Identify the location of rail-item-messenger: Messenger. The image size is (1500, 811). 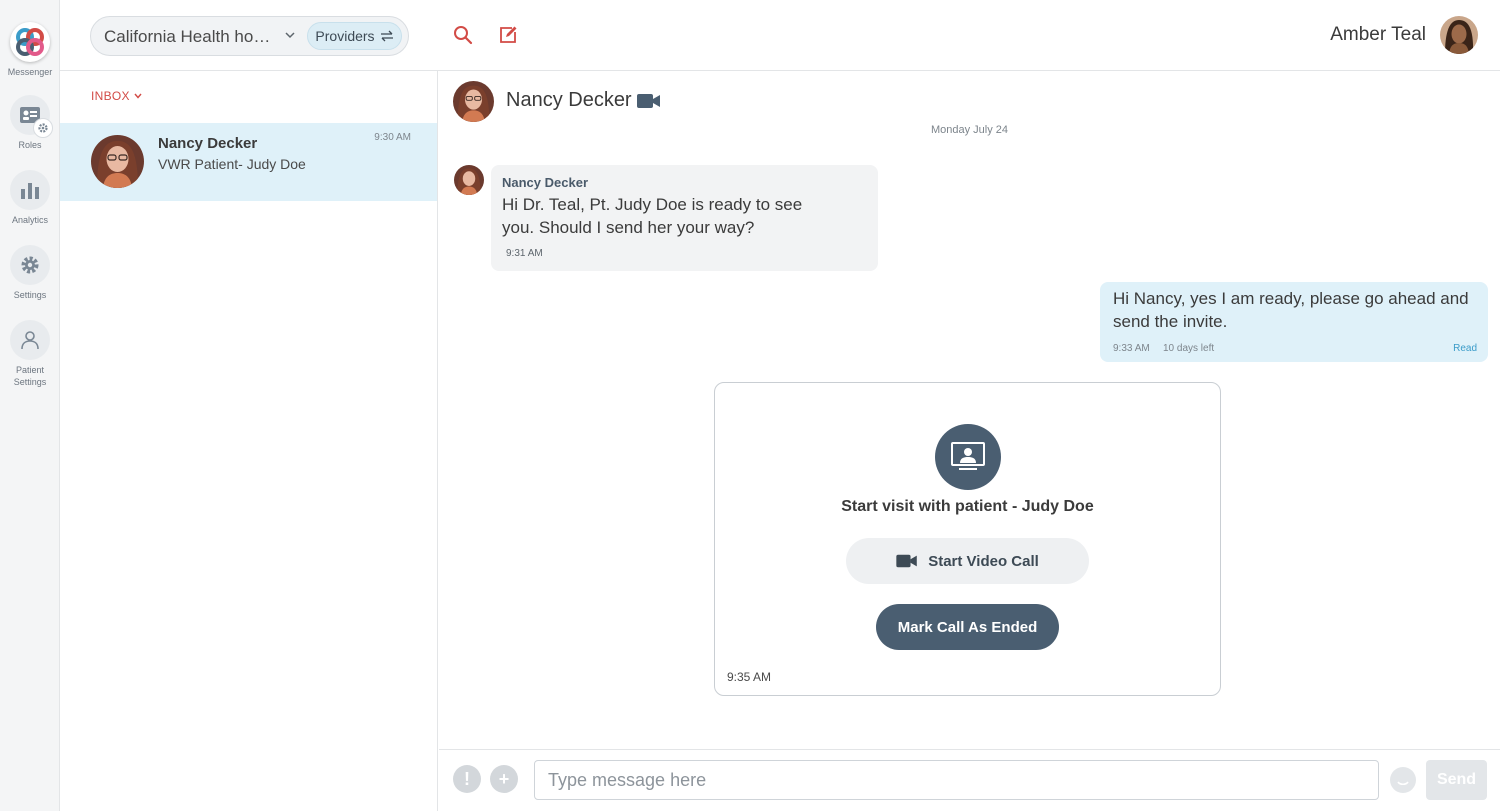
(30, 50).